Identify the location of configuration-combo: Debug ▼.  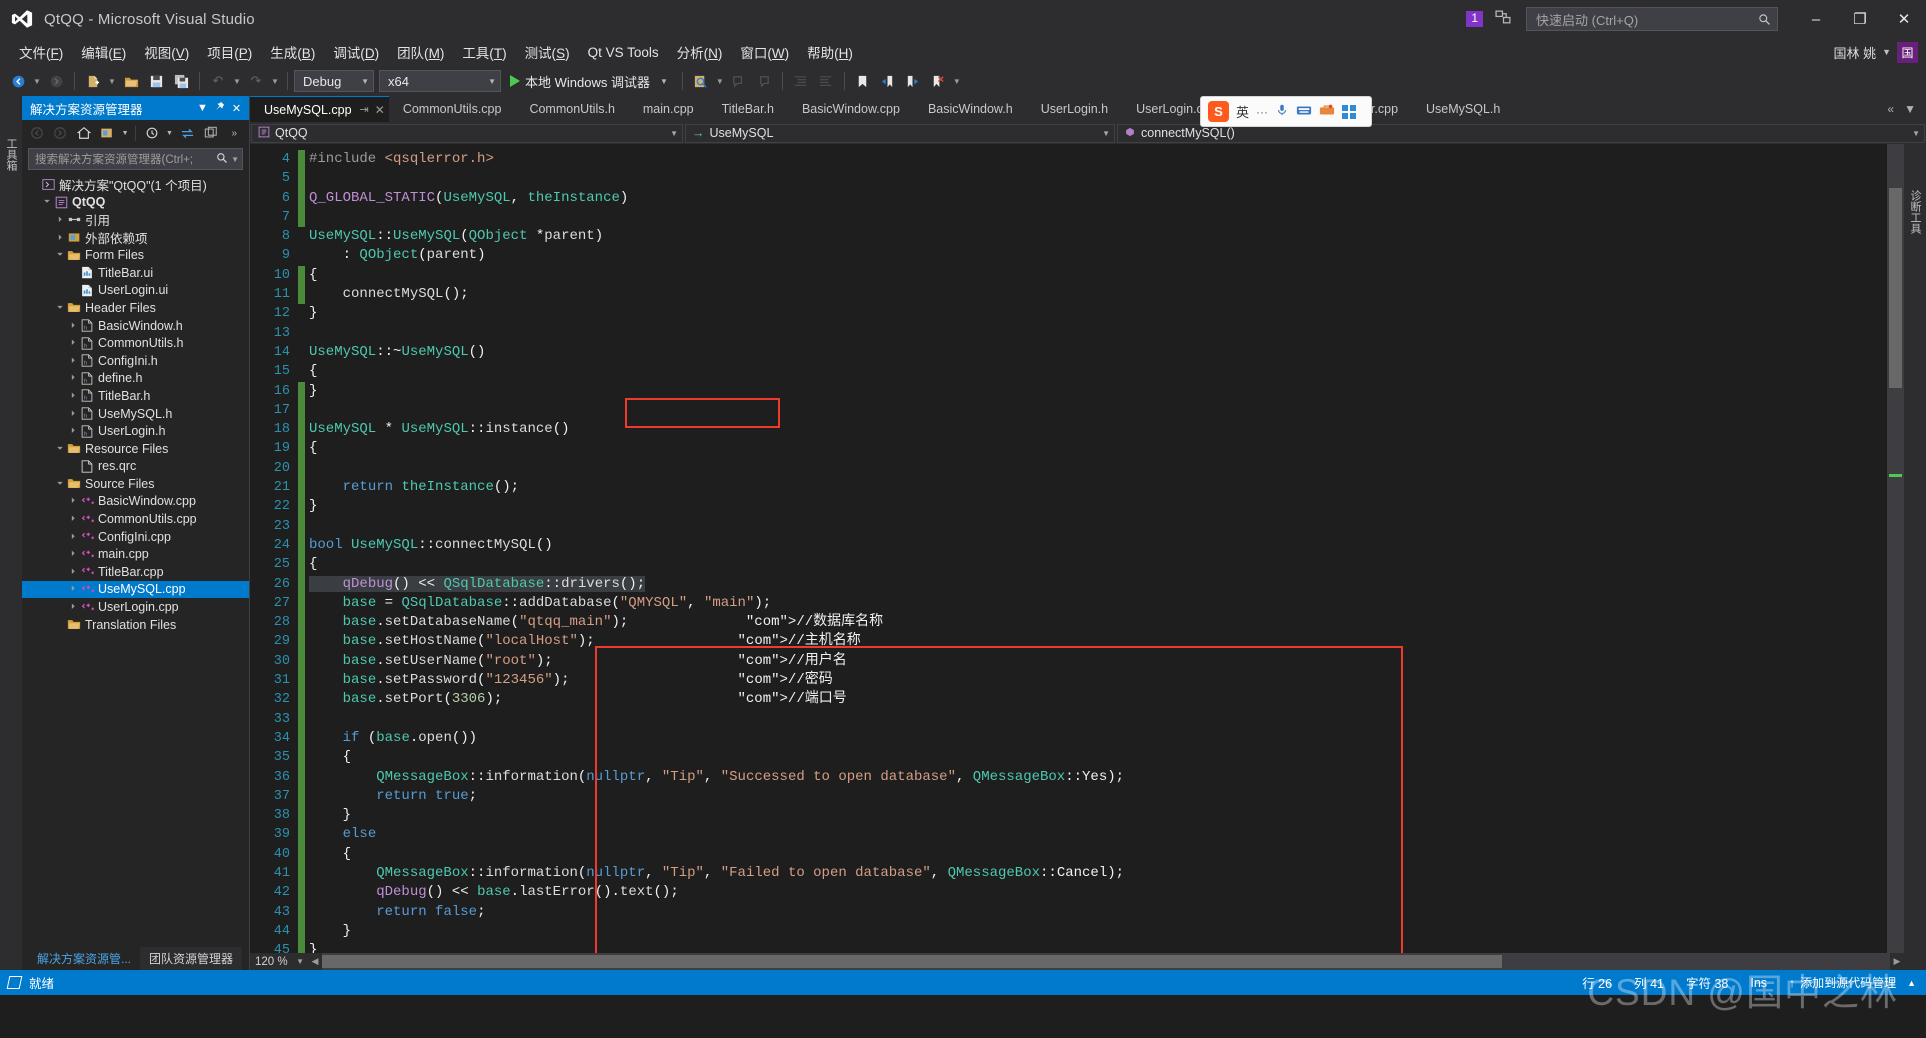
(334, 81).